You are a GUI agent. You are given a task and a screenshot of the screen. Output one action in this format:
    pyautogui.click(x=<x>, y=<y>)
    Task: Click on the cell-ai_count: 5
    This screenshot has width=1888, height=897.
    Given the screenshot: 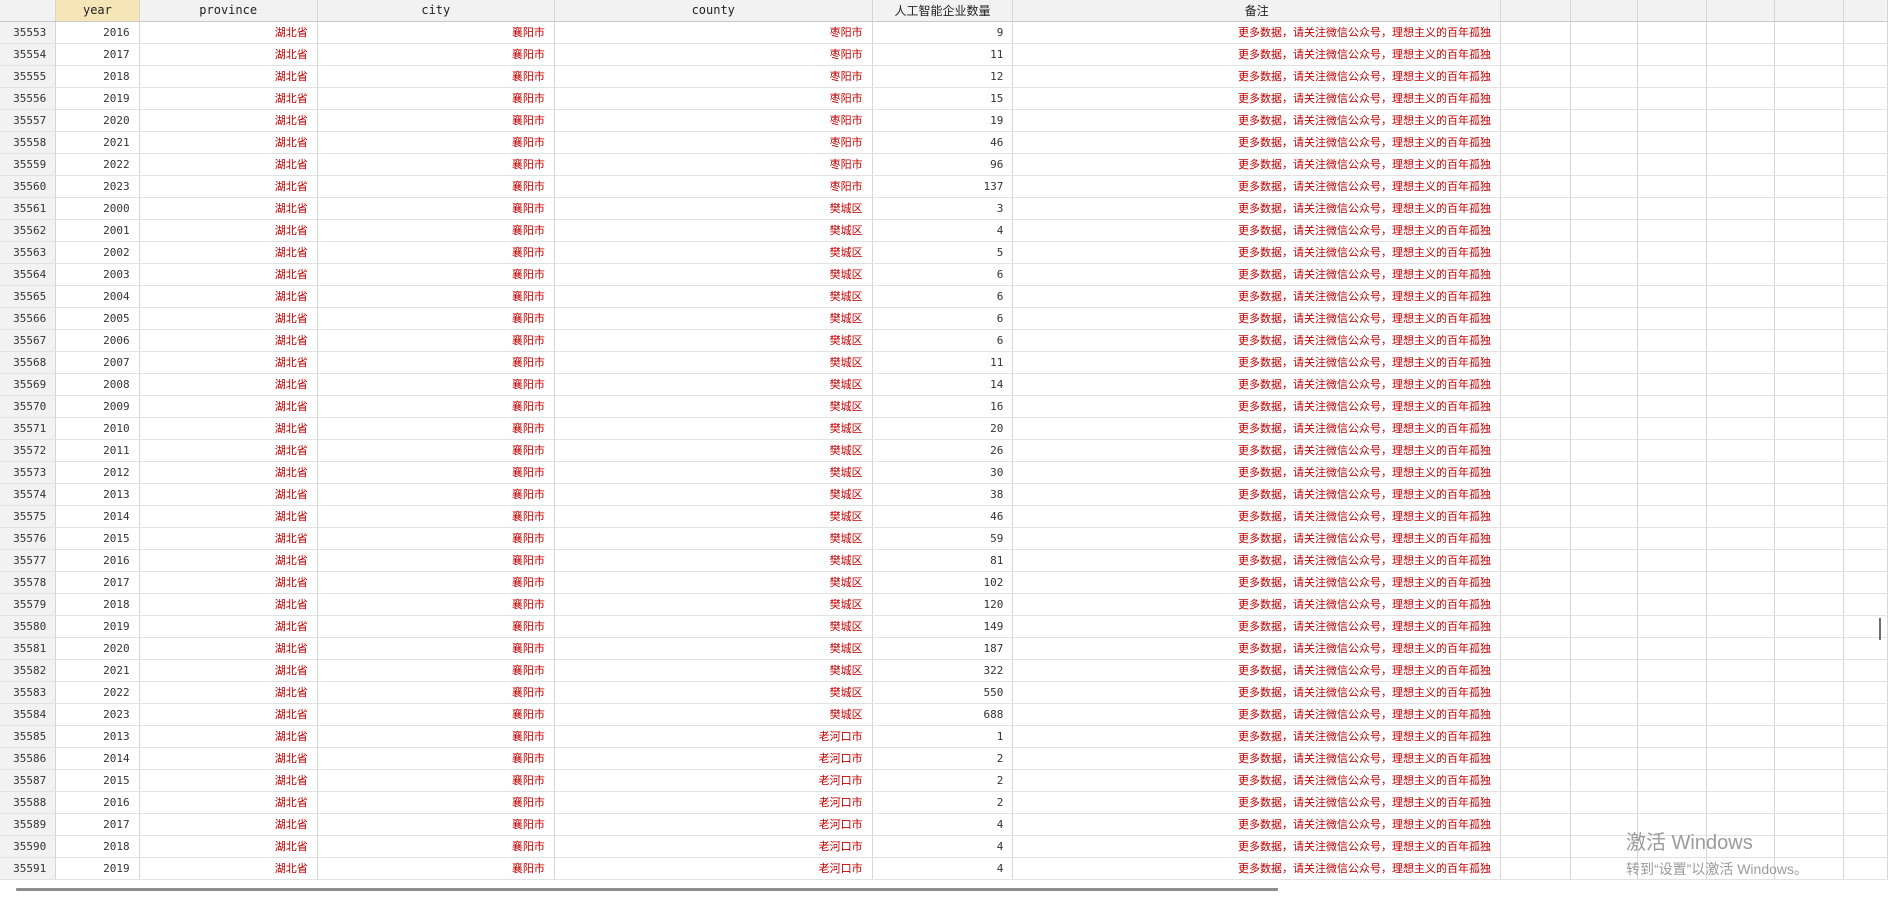 What is the action you would take?
    pyautogui.click(x=943, y=252)
    